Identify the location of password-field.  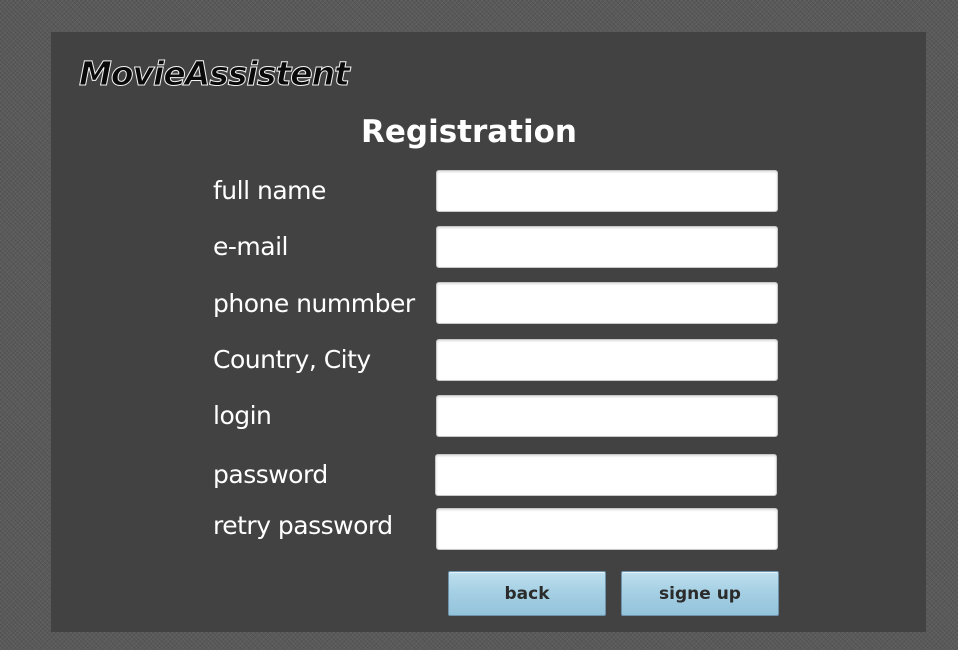
(606, 475).